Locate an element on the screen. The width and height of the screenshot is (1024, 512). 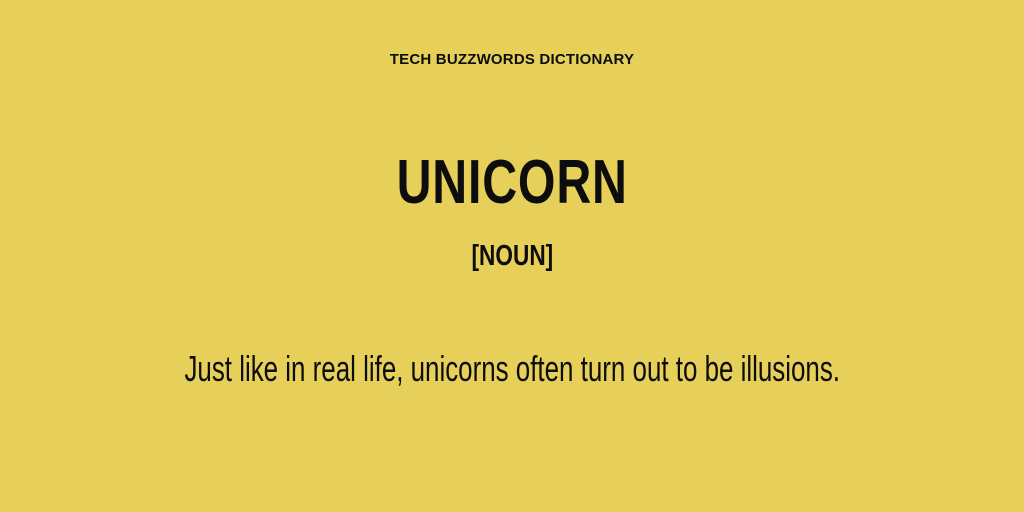
part-of-speech: [NOUN] is located at coordinates (512, 256).